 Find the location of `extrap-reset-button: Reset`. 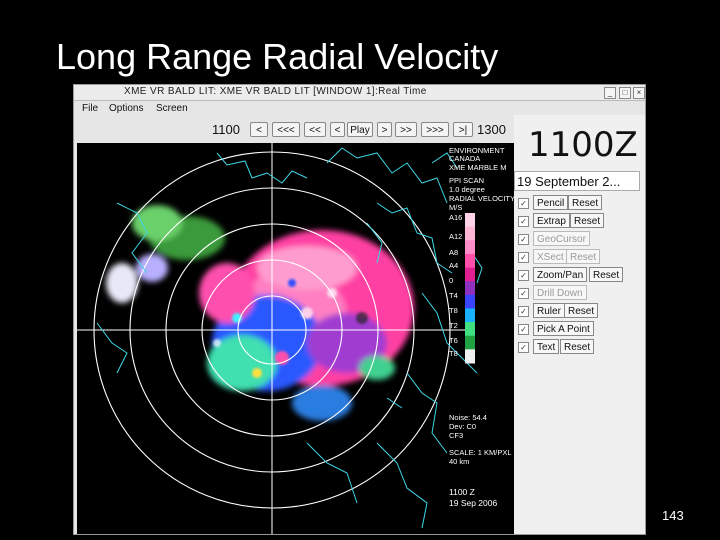

extrap-reset-button: Reset is located at coordinates (587, 220).